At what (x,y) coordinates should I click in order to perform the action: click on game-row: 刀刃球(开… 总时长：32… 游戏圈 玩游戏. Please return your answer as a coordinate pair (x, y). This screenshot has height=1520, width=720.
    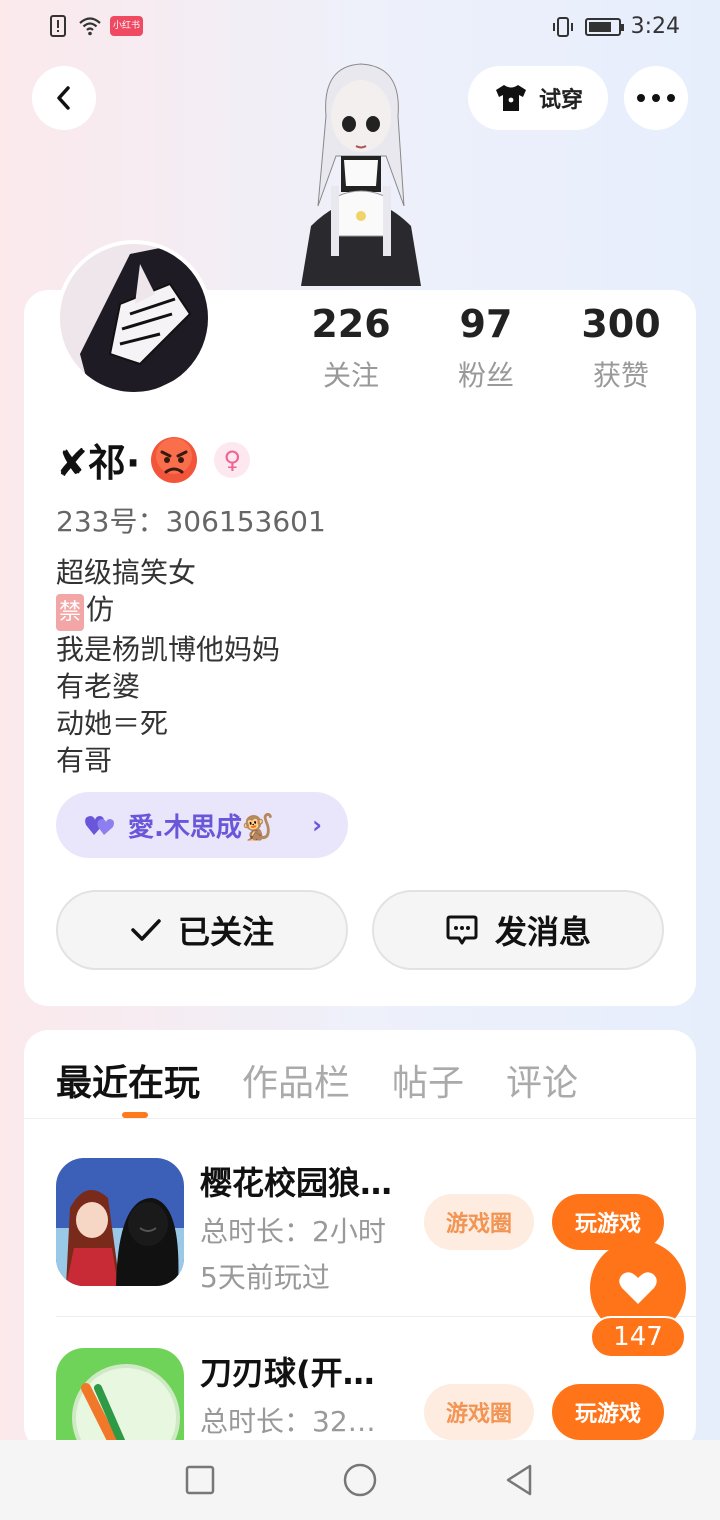
    Looking at the image, I should click on (360, 1399).